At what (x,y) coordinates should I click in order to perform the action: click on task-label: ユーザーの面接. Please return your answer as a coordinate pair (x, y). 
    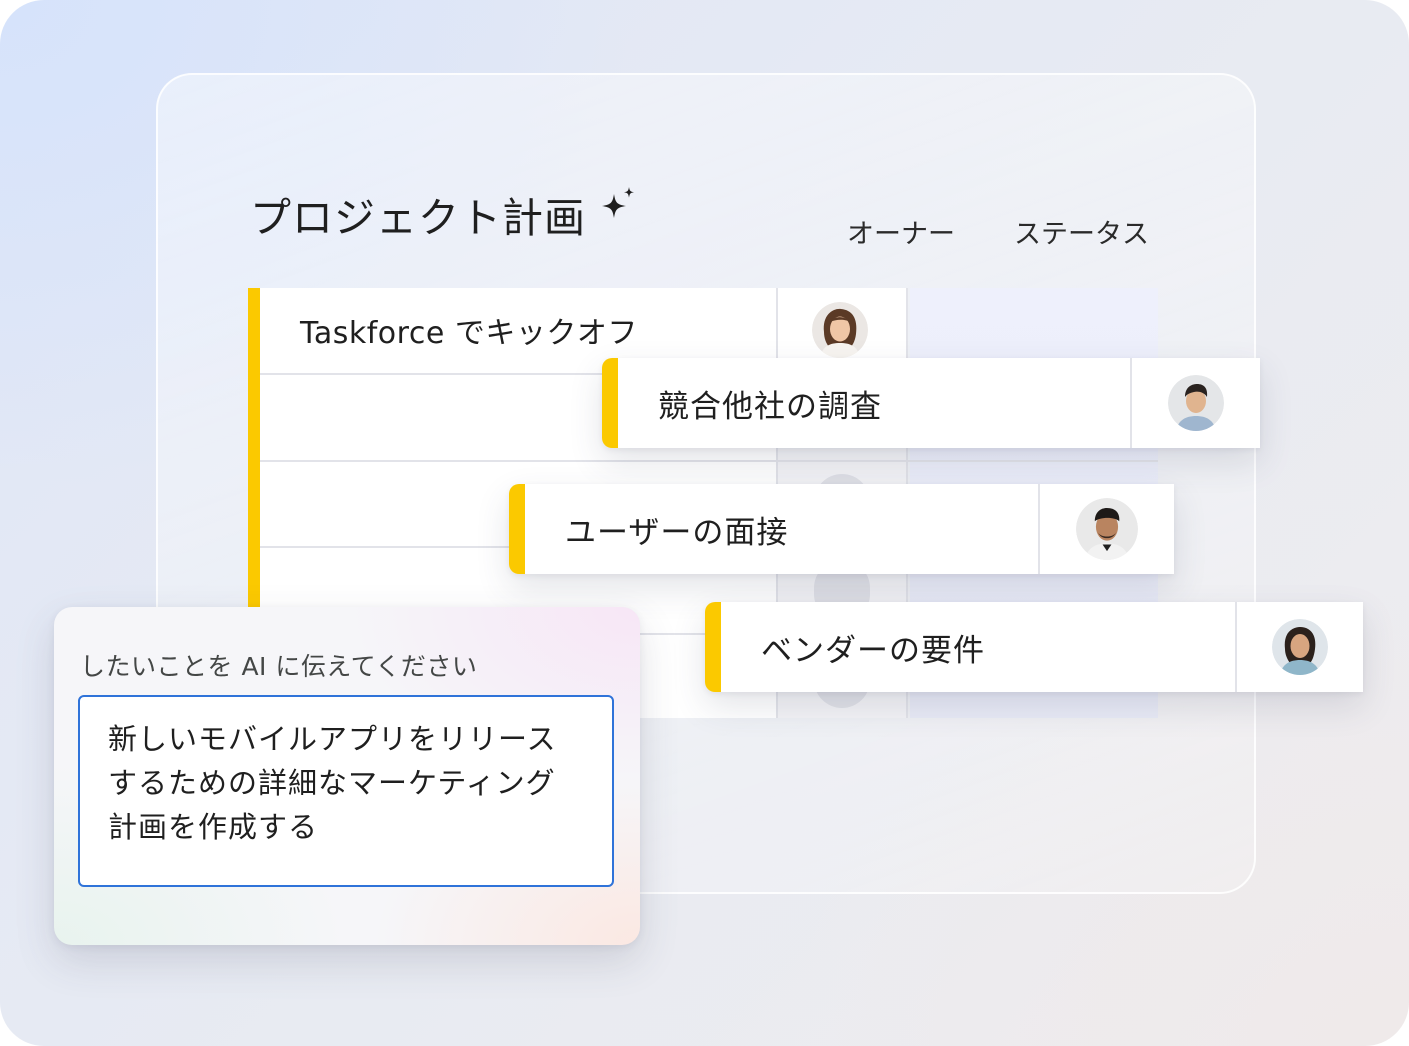
    Looking at the image, I should click on (677, 532).